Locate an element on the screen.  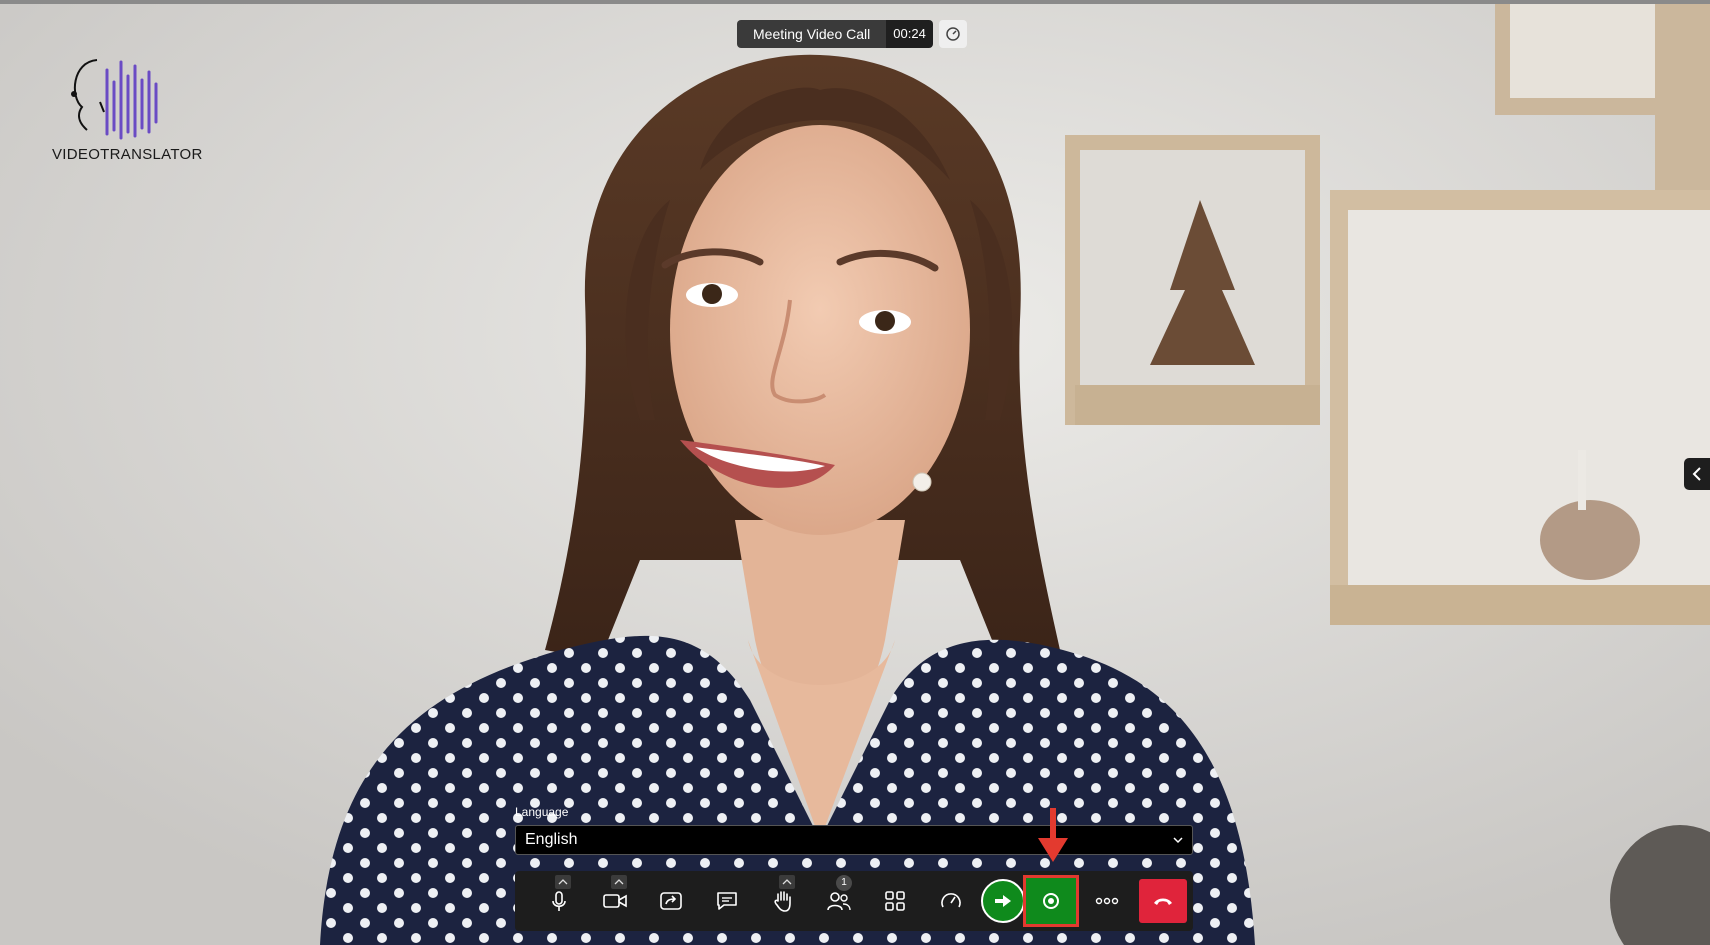
chat-button is located at coordinates (727, 901).